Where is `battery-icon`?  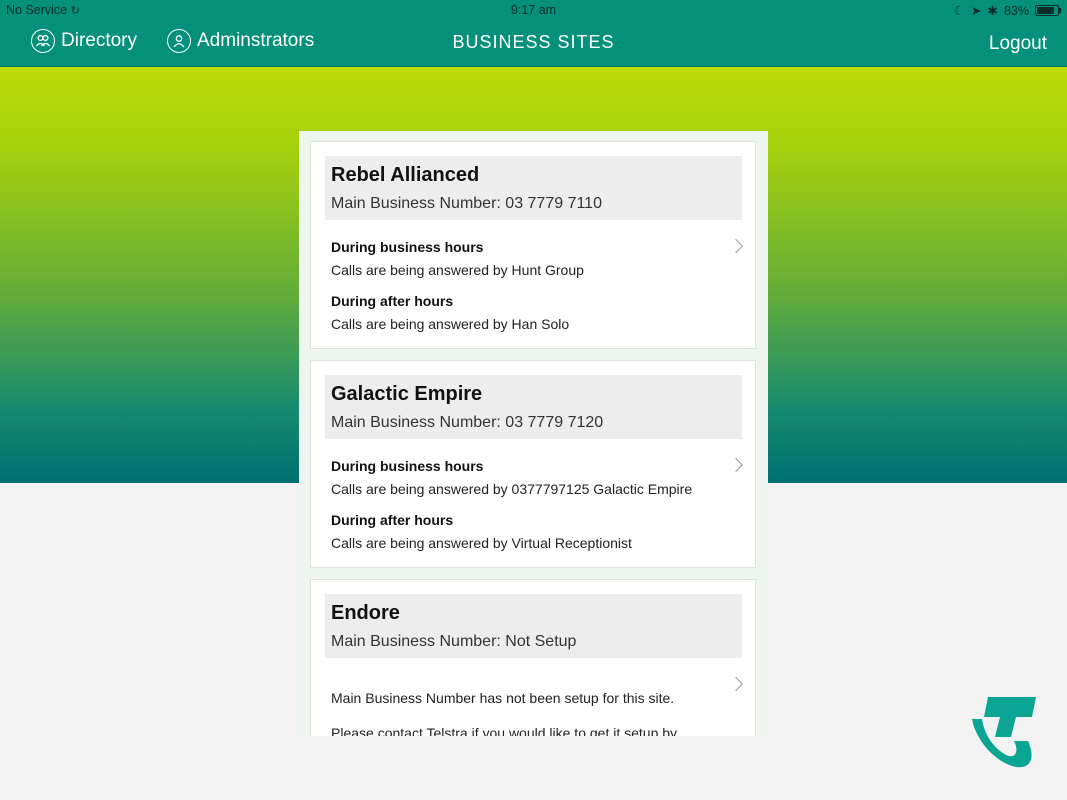
battery-icon is located at coordinates (1048, 10).